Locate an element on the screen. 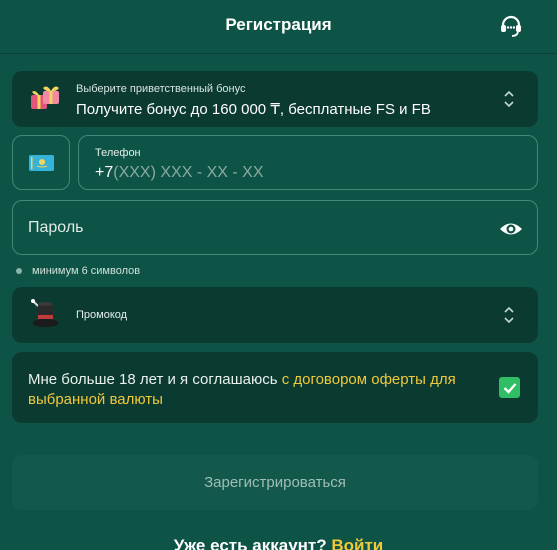 This screenshot has width=557, height=550. agreement-checkbox is located at coordinates (509, 387).